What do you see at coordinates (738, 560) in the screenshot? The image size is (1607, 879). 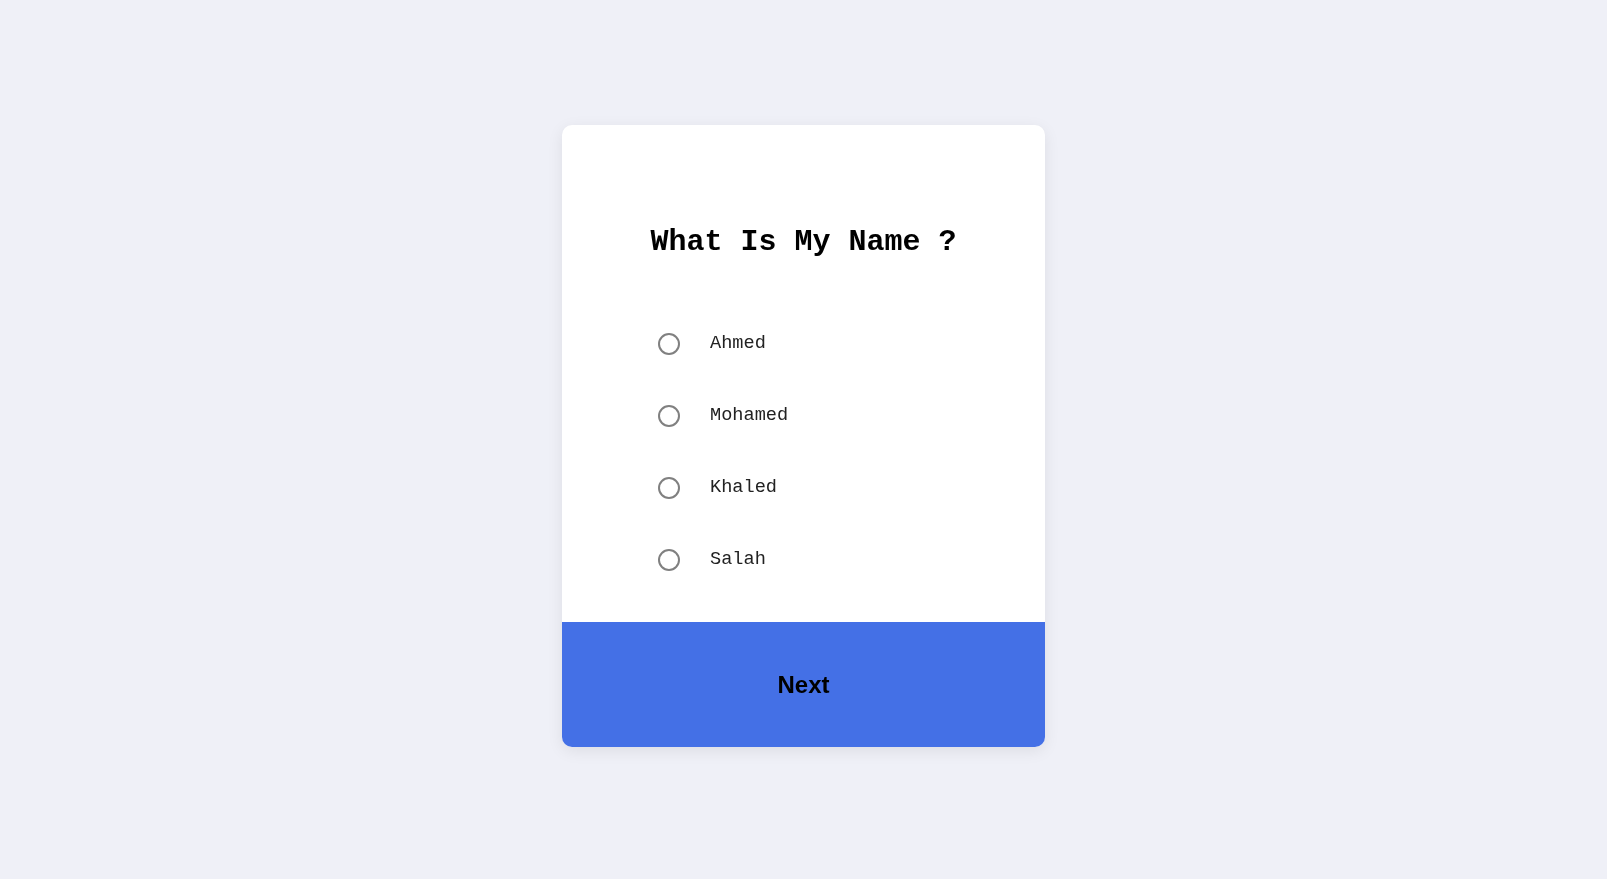 I see `option-label: Salah` at bounding box center [738, 560].